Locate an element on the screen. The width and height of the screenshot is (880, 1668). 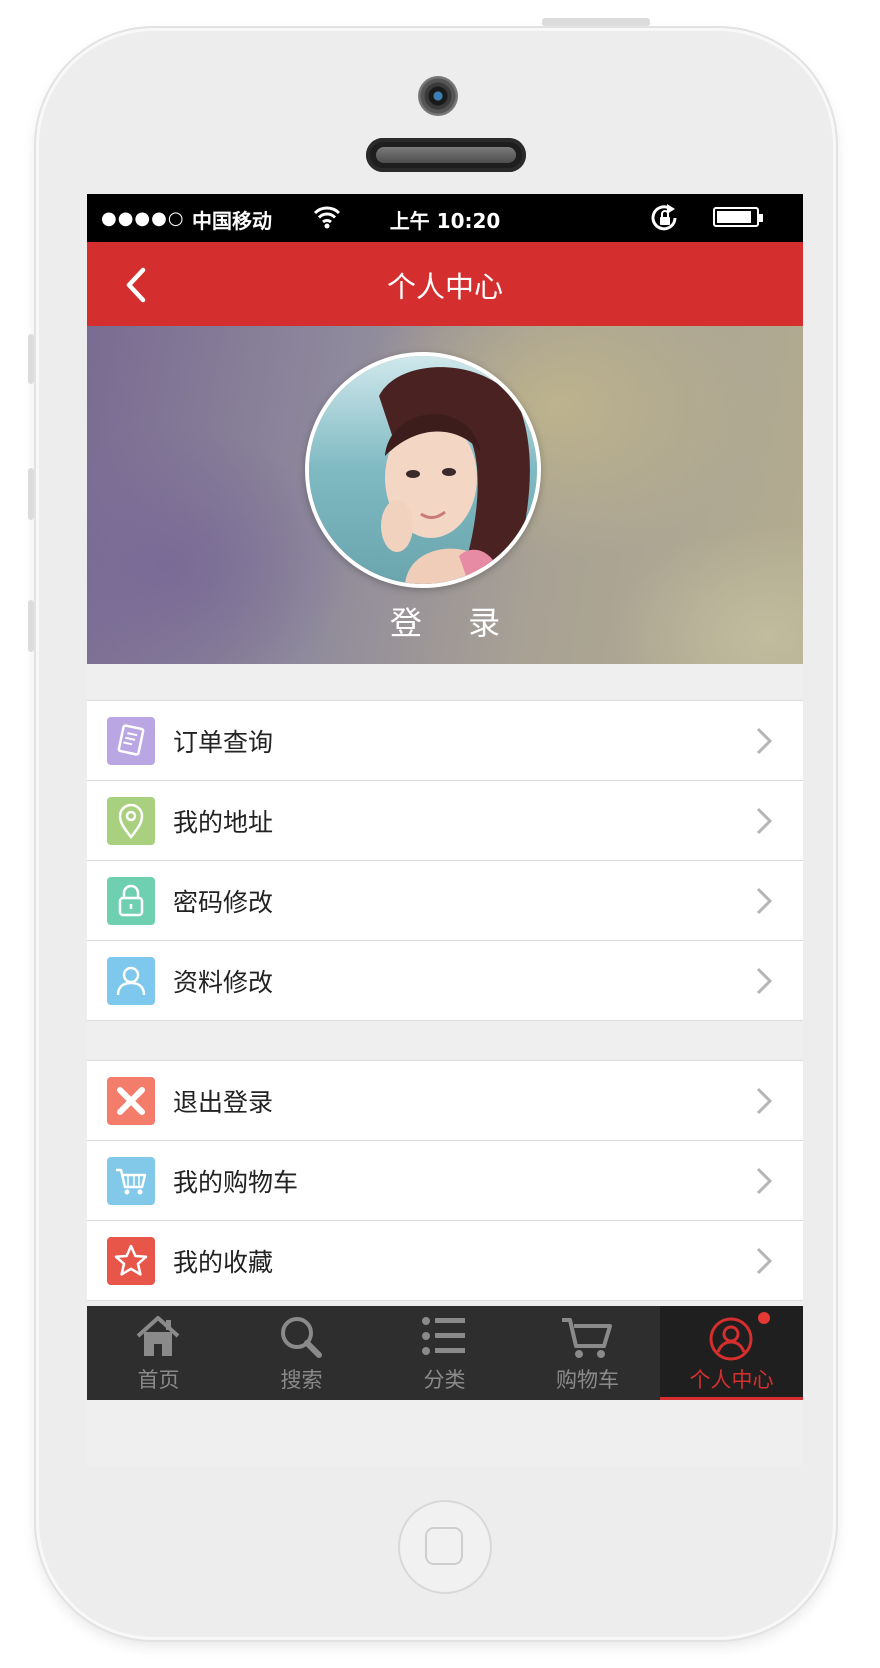
mute-switch is located at coordinates (31, 359).